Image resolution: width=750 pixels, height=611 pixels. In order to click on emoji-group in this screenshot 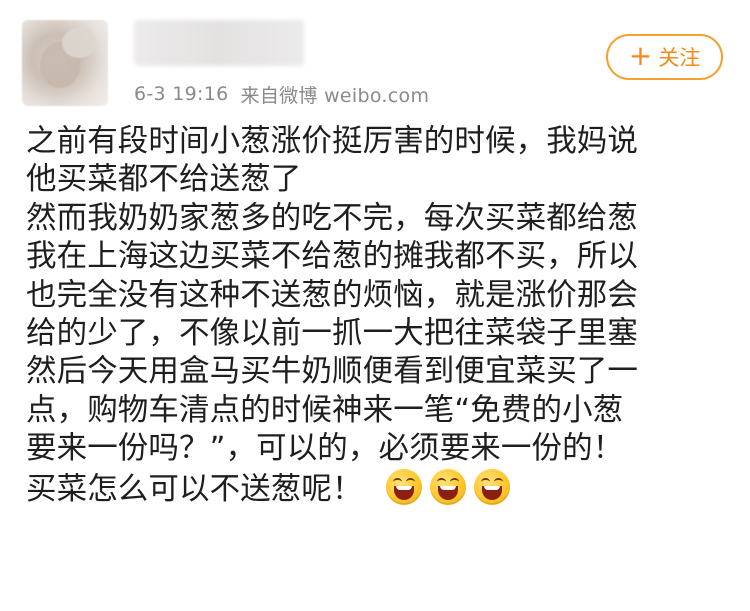, I will do `click(448, 486)`.